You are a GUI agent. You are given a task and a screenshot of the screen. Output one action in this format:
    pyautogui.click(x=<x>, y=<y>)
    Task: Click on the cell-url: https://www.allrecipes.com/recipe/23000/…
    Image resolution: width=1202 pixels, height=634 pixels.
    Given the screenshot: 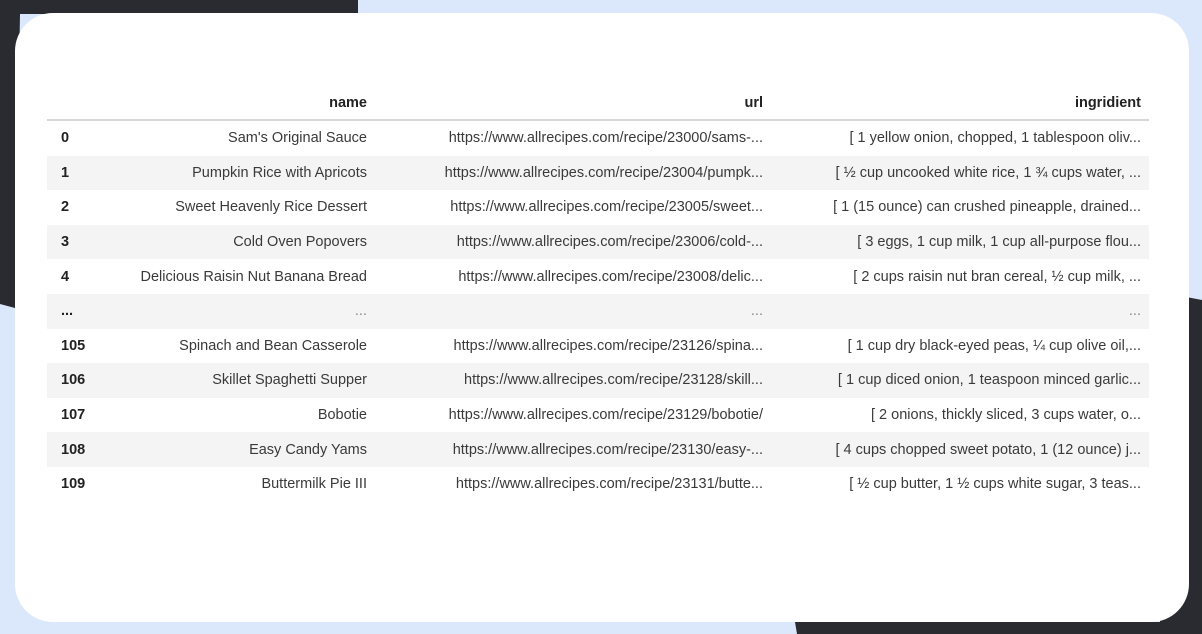 What is the action you would take?
    pyautogui.click(x=605, y=138)
    